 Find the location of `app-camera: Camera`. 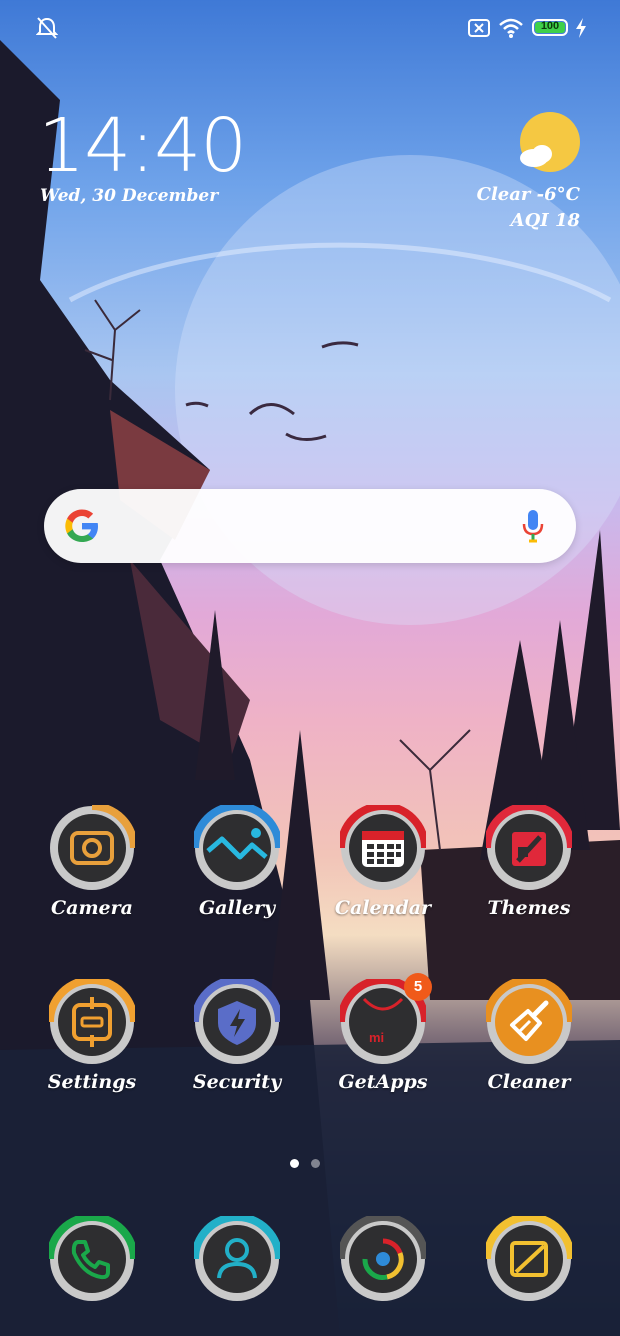

app-camera: Camera is located at coordinates (92, 860).